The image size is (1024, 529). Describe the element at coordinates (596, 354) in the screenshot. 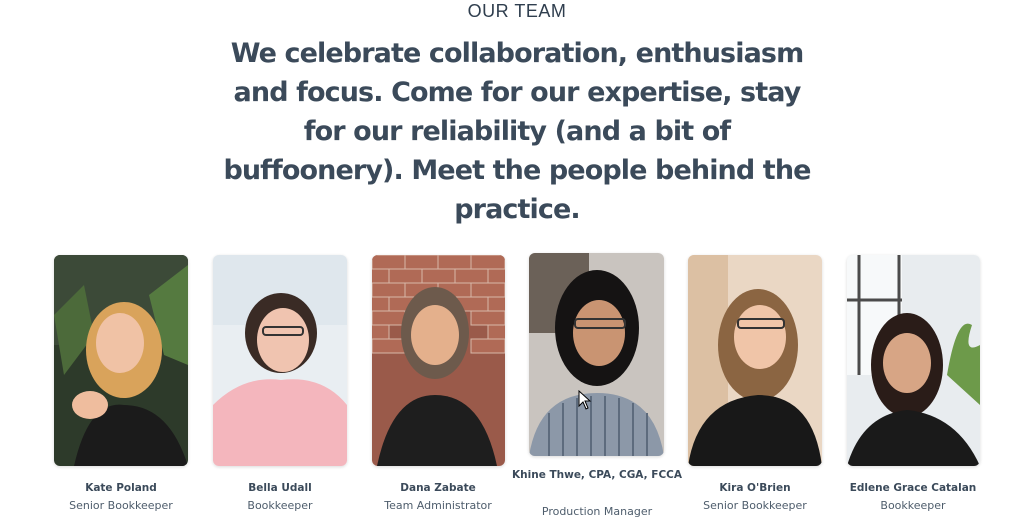

I see `team-photo-khine-thwe` at that location.